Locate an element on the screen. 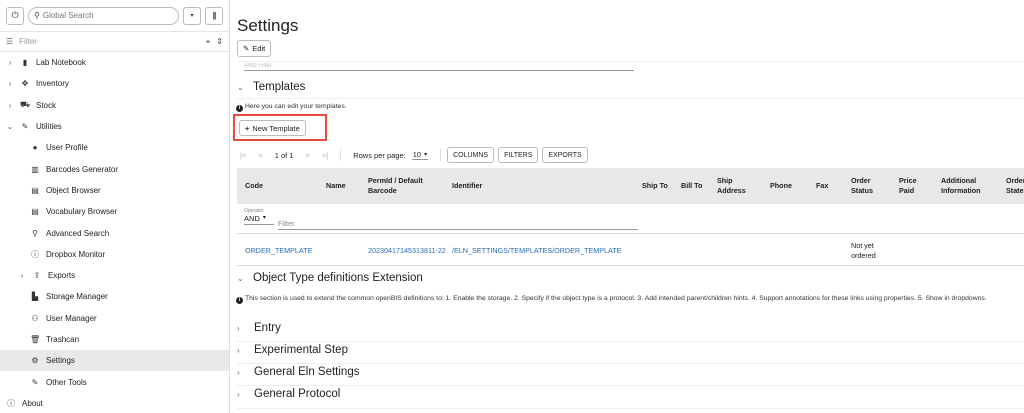 The width and height of the screenshot is (1024, 413). column-header-order-state: Order State is located at coordinates (1015, 186).